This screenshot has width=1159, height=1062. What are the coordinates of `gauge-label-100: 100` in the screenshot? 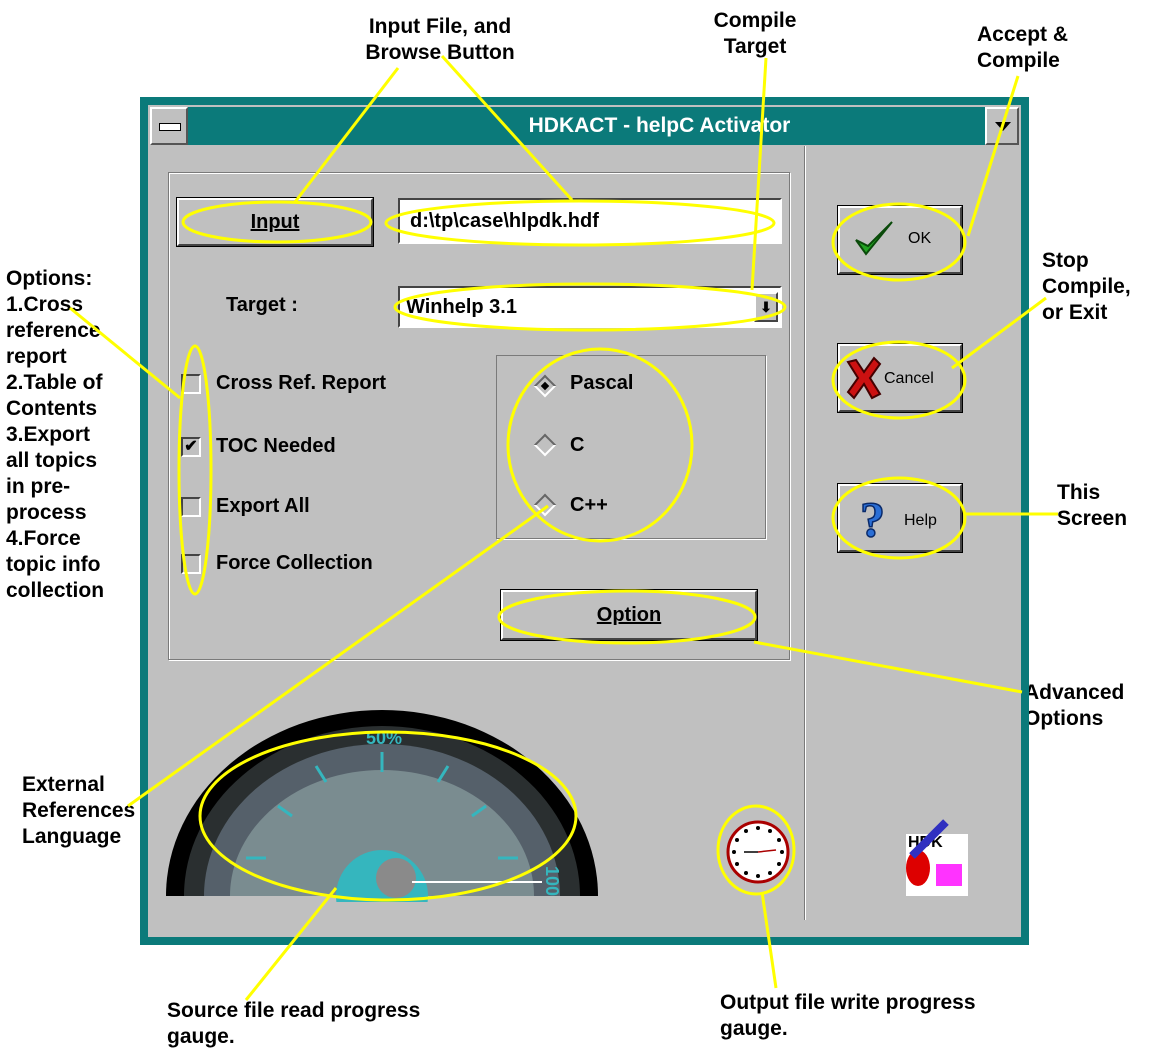 It's located at (552, 881).